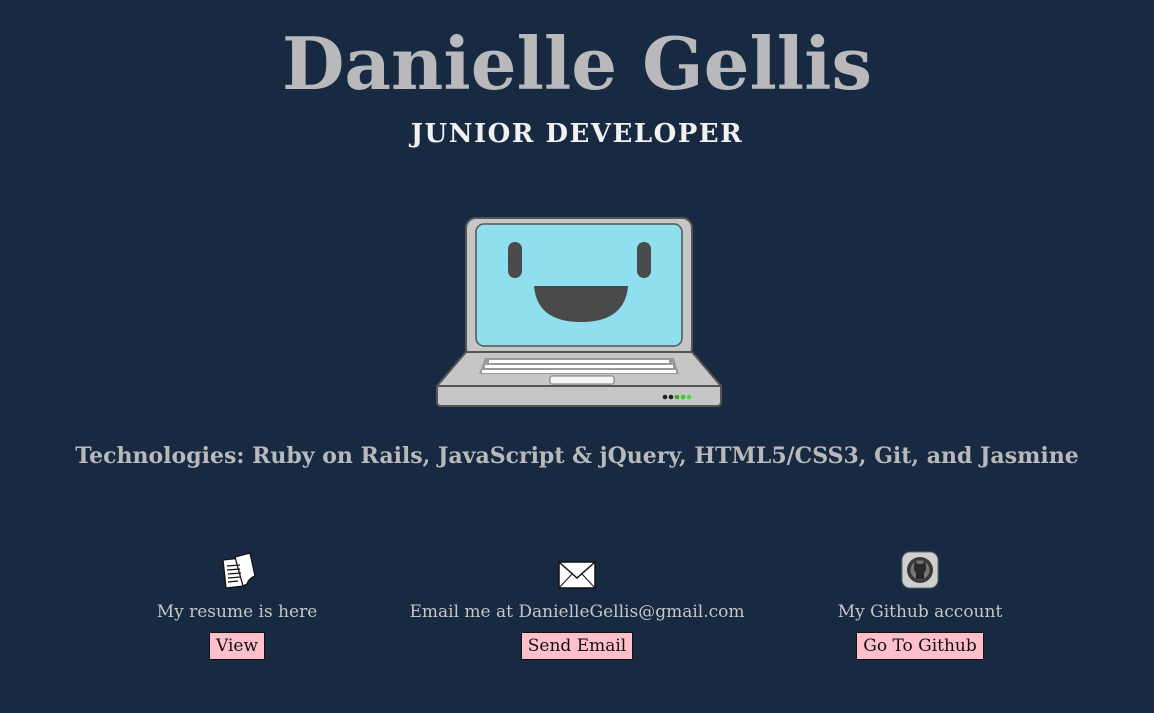 This screenshot has height=713, width=1154. What do you see at coordinates (577, 134) in the screenshot?
I see `job-title: JUNIOR DEVELOPER` at bounding box center [577, 134].